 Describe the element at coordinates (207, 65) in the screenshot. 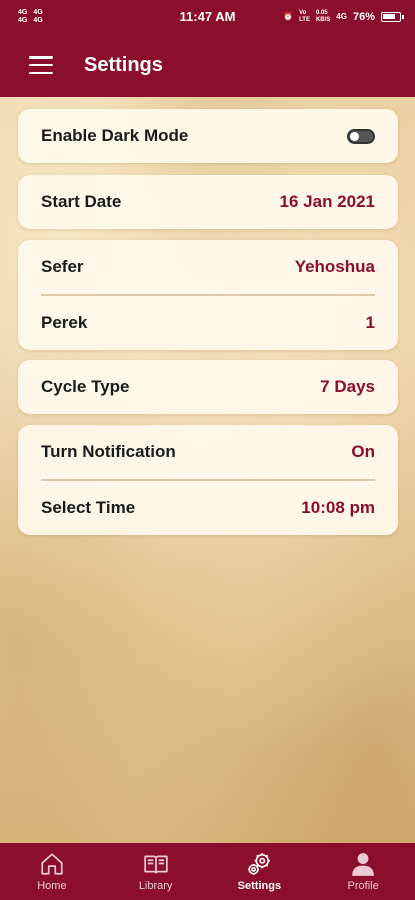

I see `app-bar: Settings` at that location.